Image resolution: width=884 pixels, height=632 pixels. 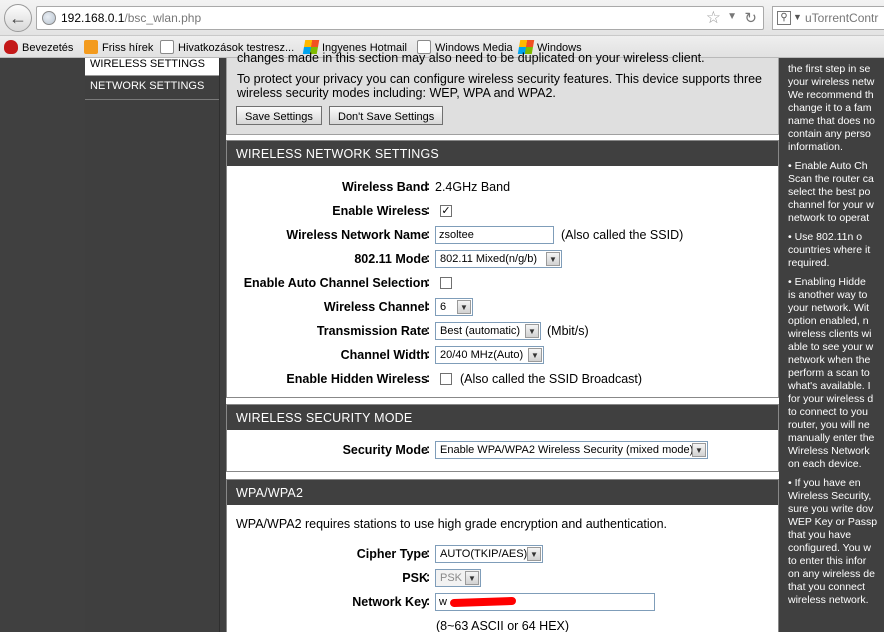 I want to click on wireless-channel-select: 6 ▼, so click(x=454, y=307).